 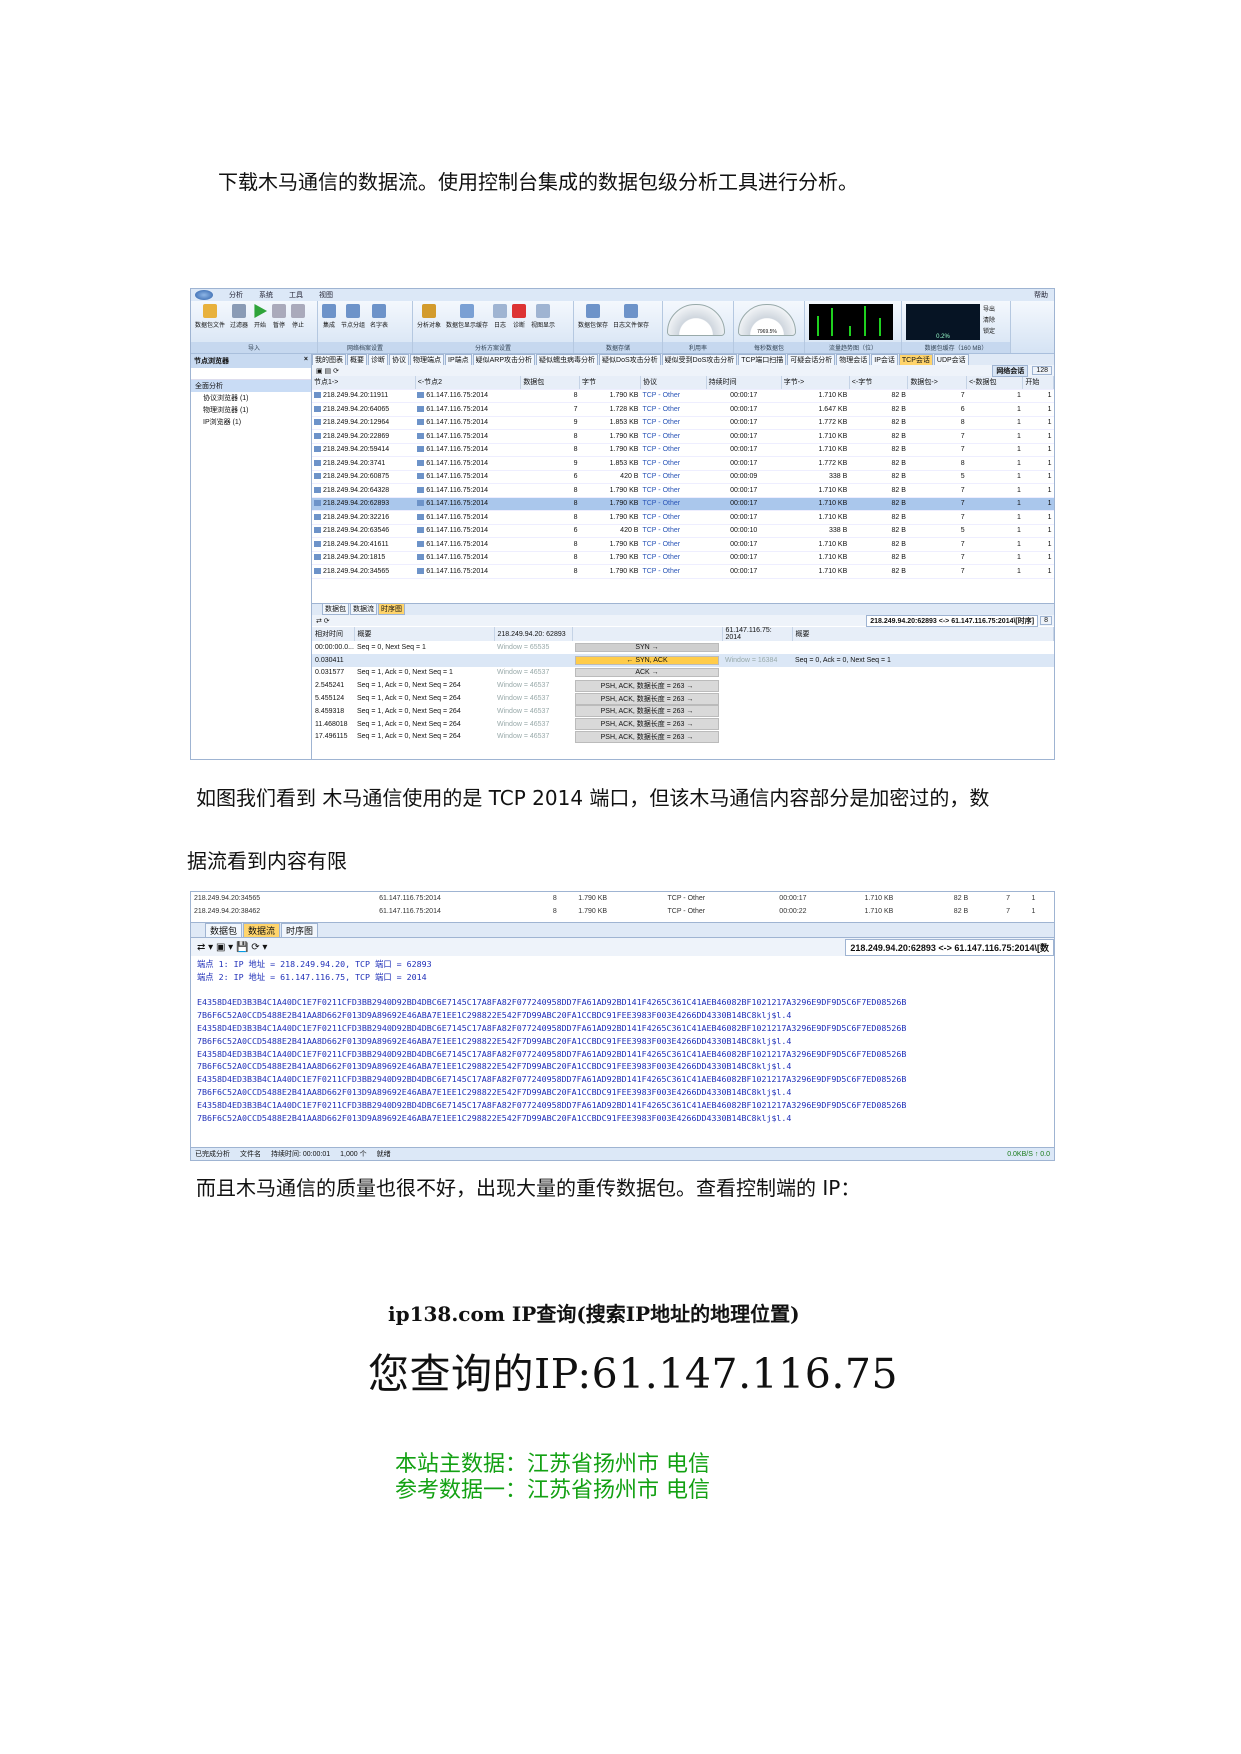 What do you see at coordinates (327, 371) in the screenshot?
I see `toolbar-icons: ▣ ▤ ⟳` at bounding box center [327, 371].